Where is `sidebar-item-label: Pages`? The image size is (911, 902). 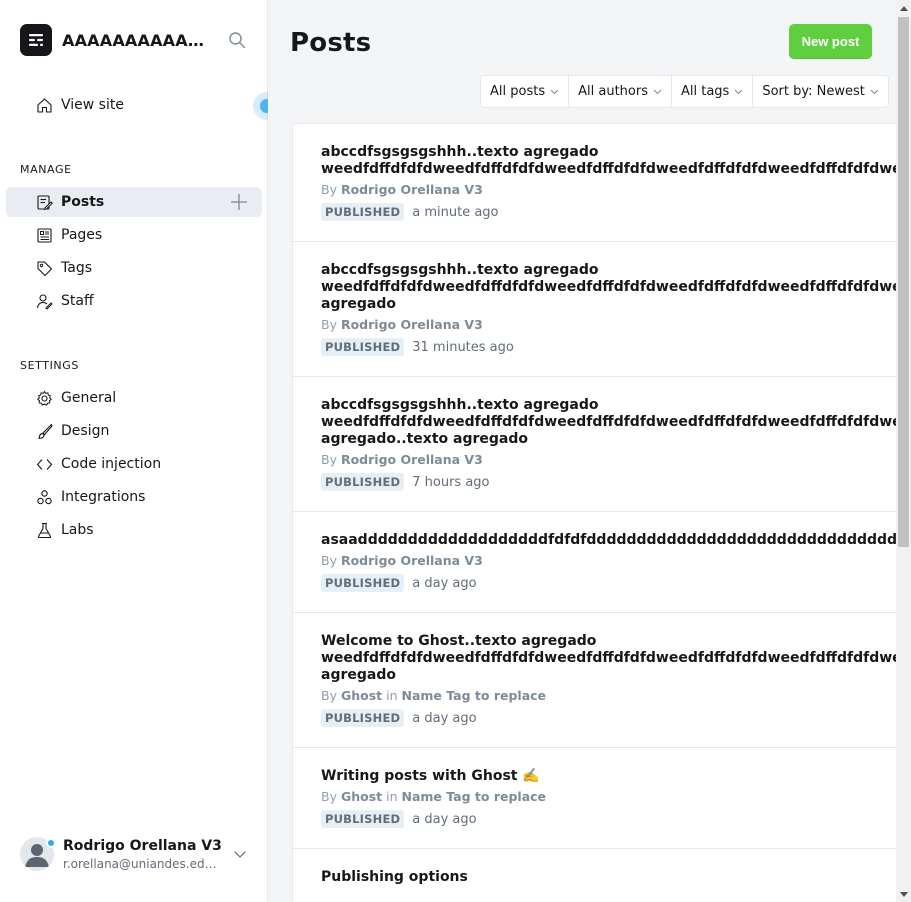 sidebar-item-label: Pages is located at coordinates (82, 235).